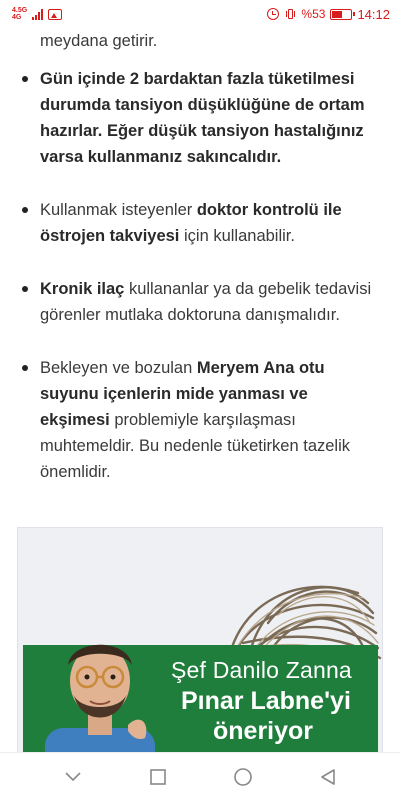 The height and width of the screenshot is (800, 400). What do you see at coordinates (20, 10) in the screenshot?
I see `network-label-top: 4.5G` at bounding box center [20, 10].